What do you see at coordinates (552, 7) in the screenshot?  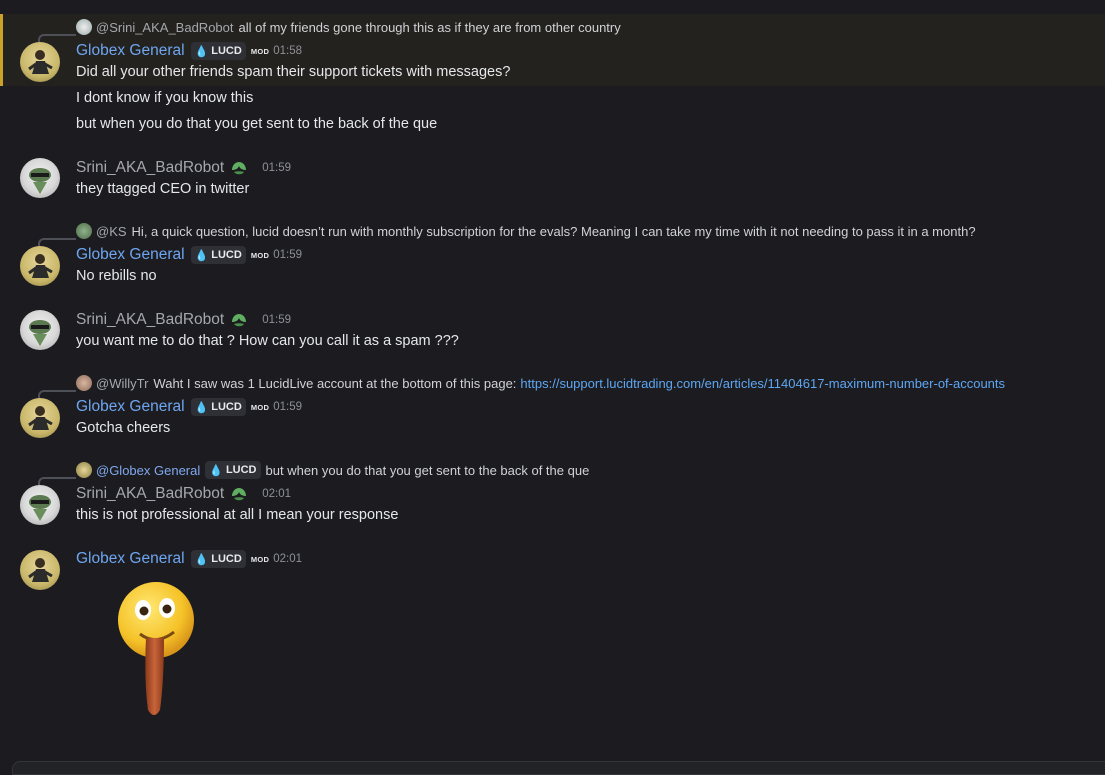 I see `top-strip` at bounding box center [552, 7].